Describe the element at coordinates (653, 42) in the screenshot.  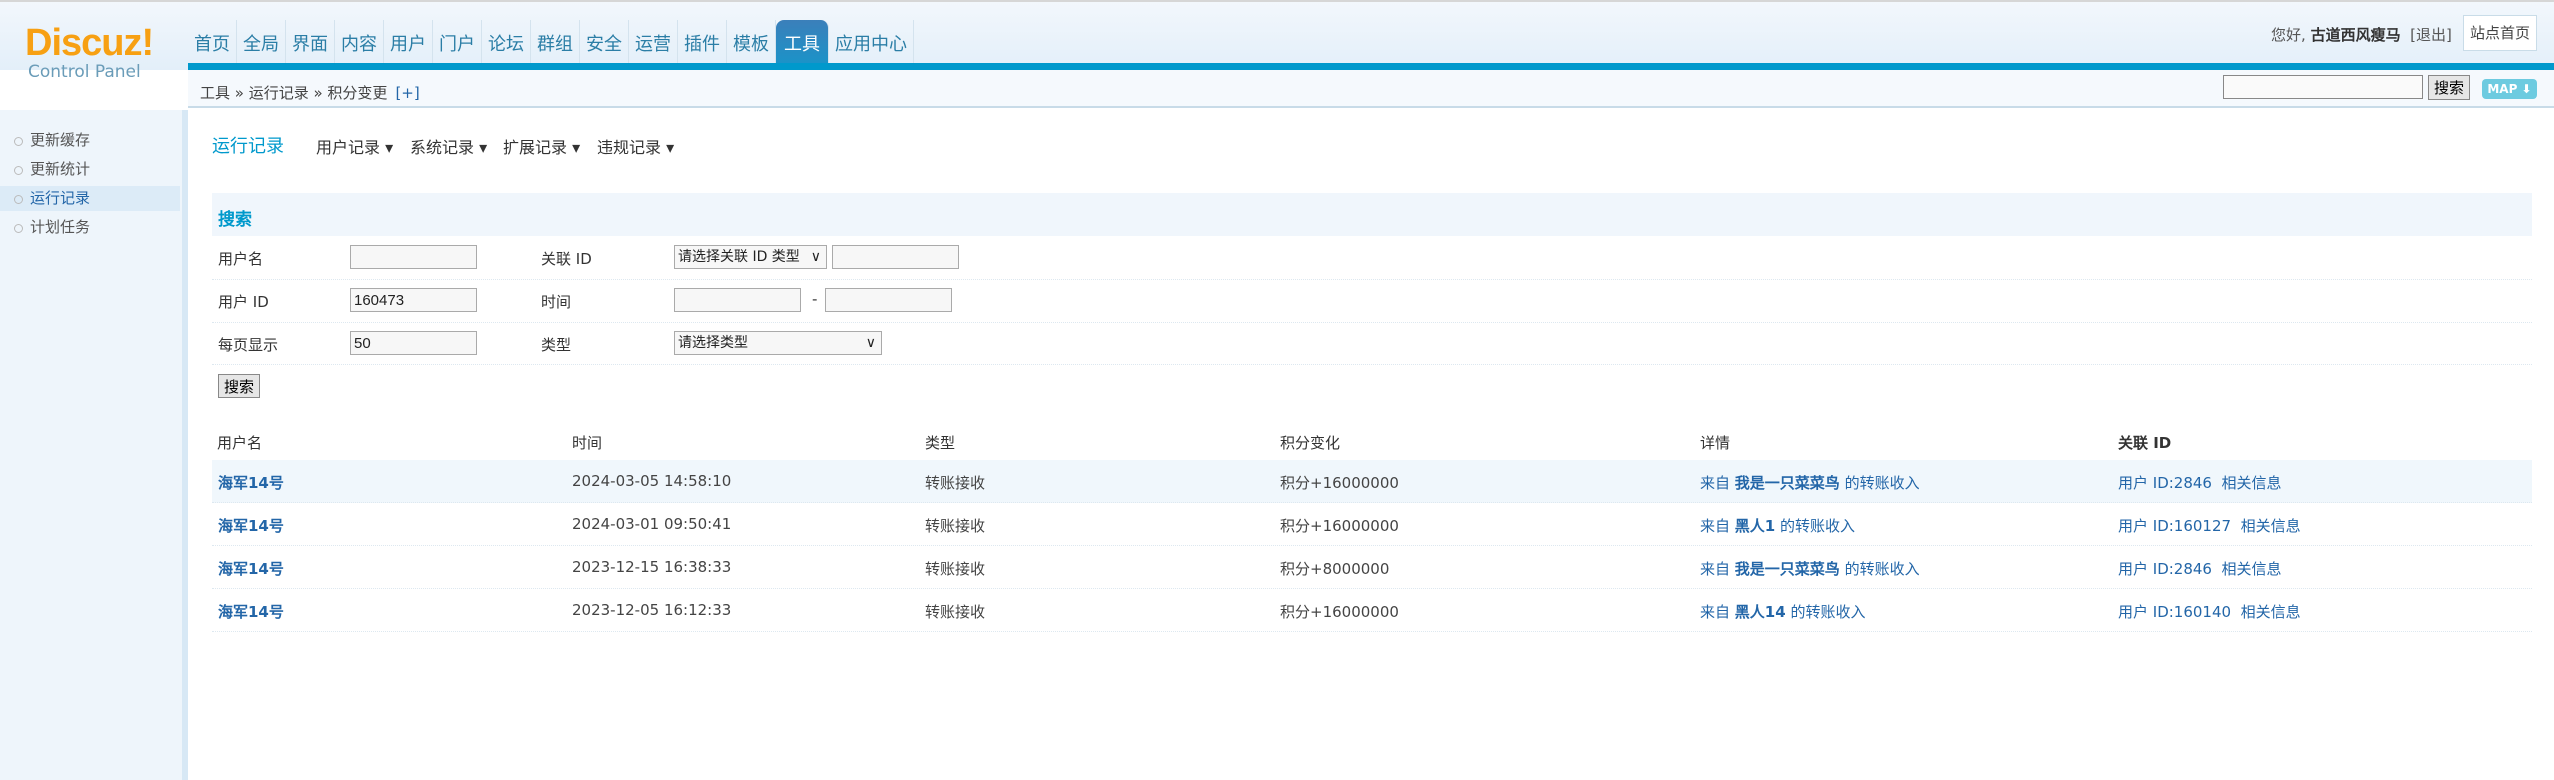
I see `nav-tab: 运营` at that location.